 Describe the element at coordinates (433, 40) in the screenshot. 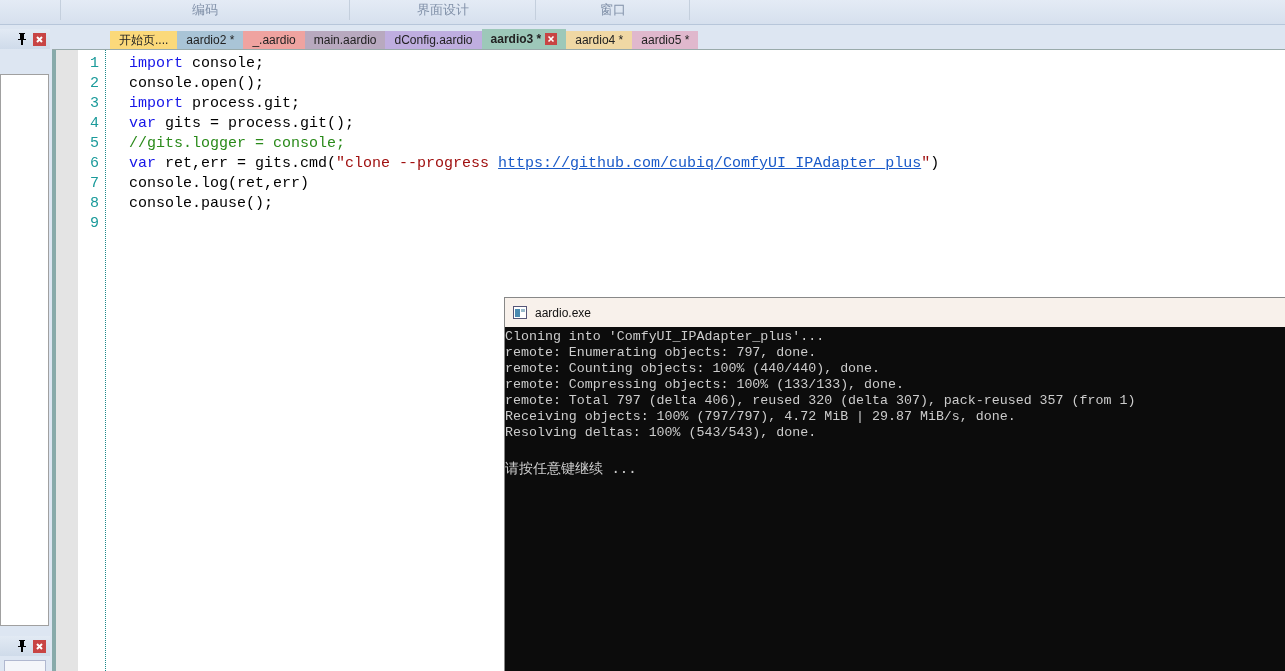

I see `file-tab: dConfig.aardio` at that location.